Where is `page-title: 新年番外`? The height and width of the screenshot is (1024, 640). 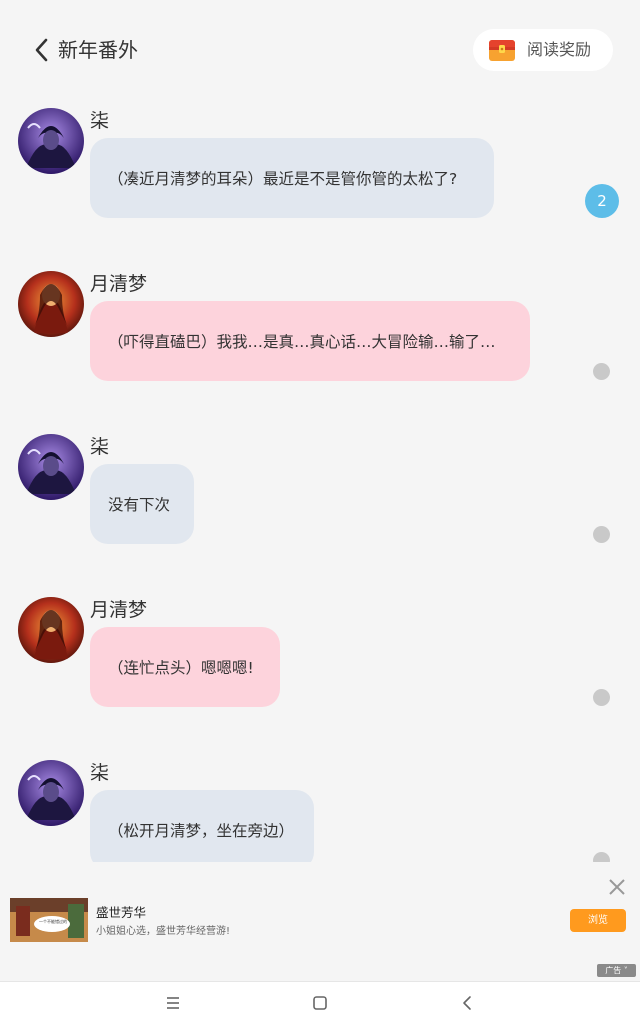 page-title: 新年番外 is located at coordinates (98, 50).